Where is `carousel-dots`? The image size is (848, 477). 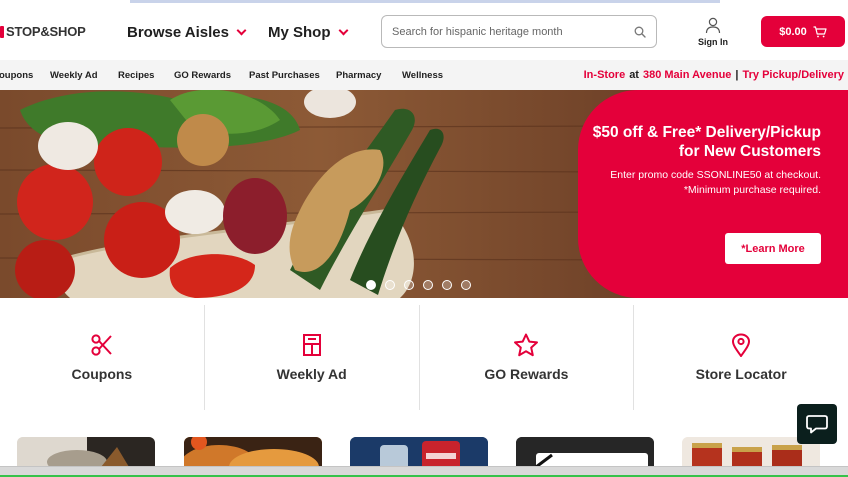
carousel-dots is located at coordinates (418, 285).